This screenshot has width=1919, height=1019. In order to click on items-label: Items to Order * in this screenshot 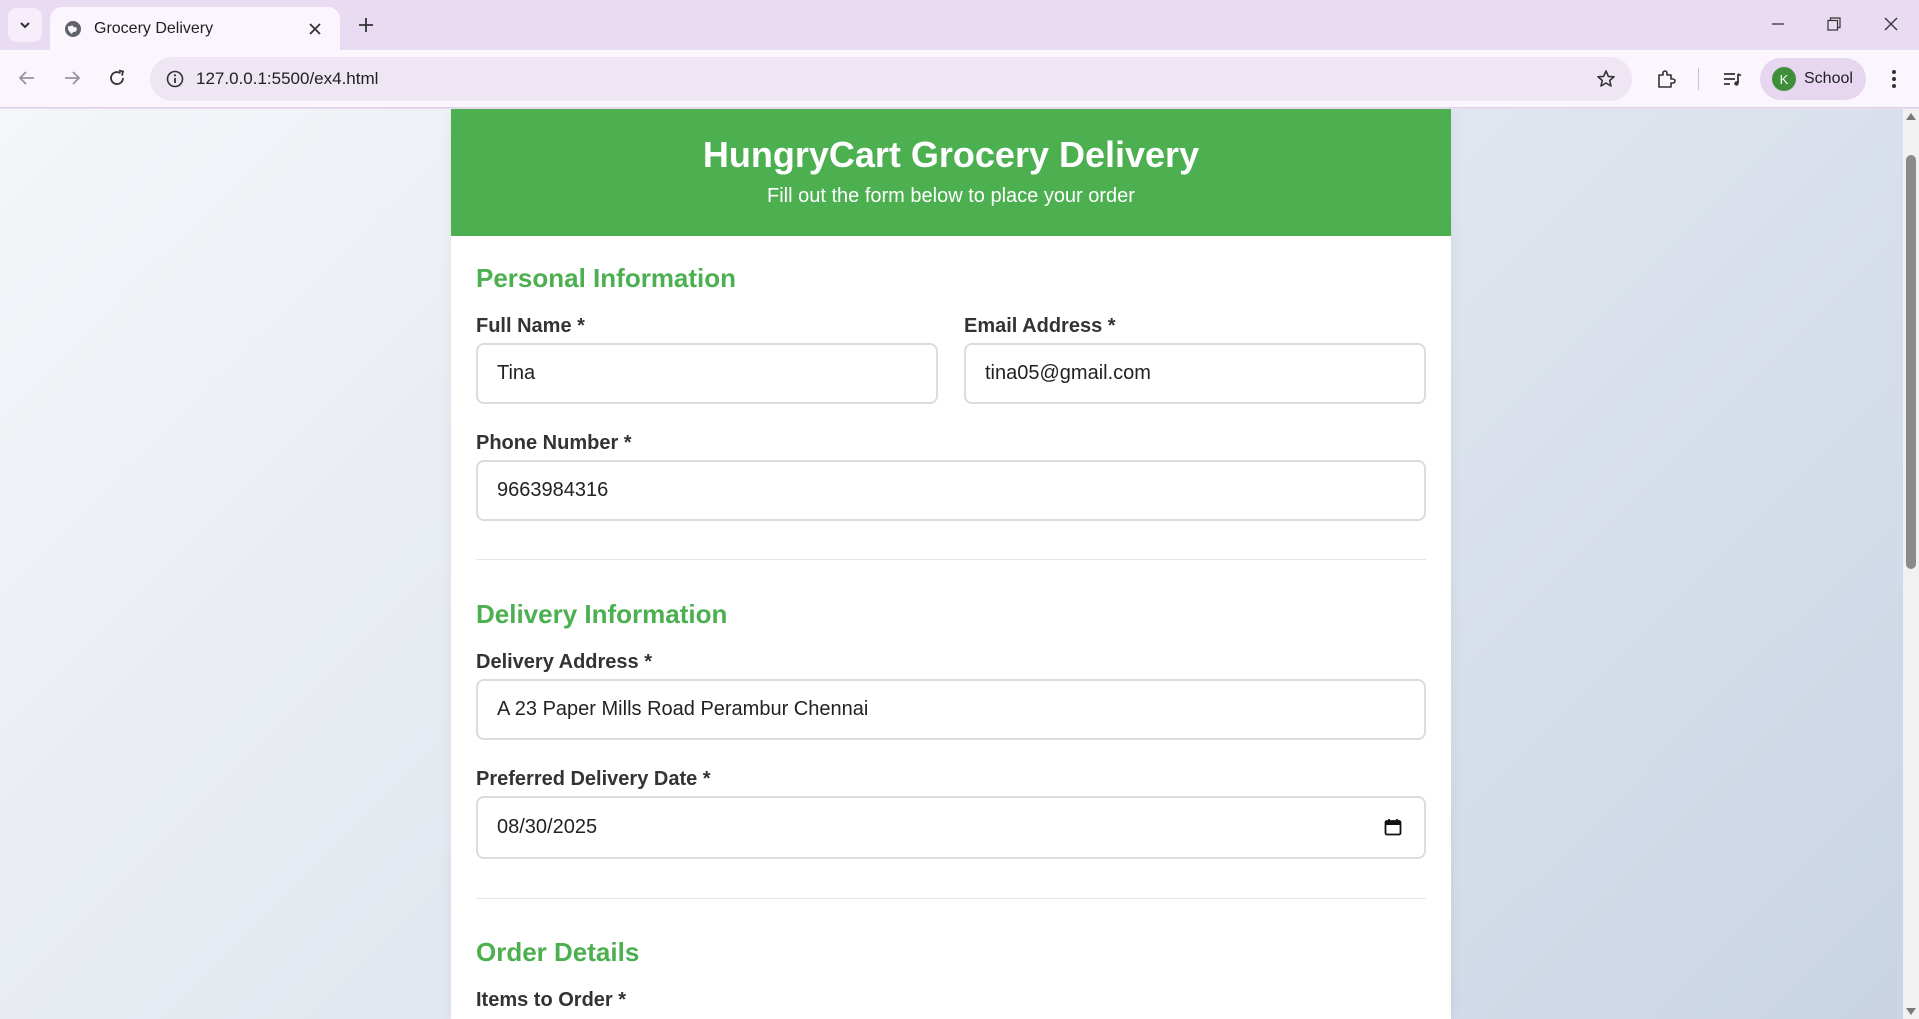, I will do `click(551, 1000)`.